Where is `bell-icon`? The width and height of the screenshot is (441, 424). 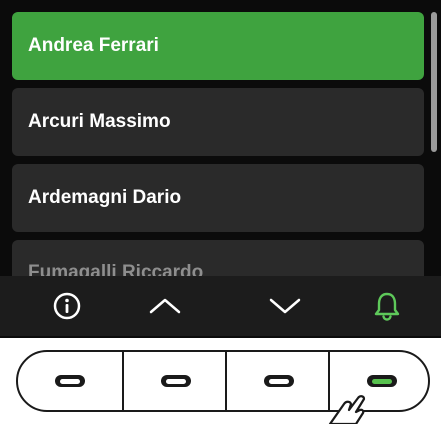
bell-icon is located at coordinates (387, 306).